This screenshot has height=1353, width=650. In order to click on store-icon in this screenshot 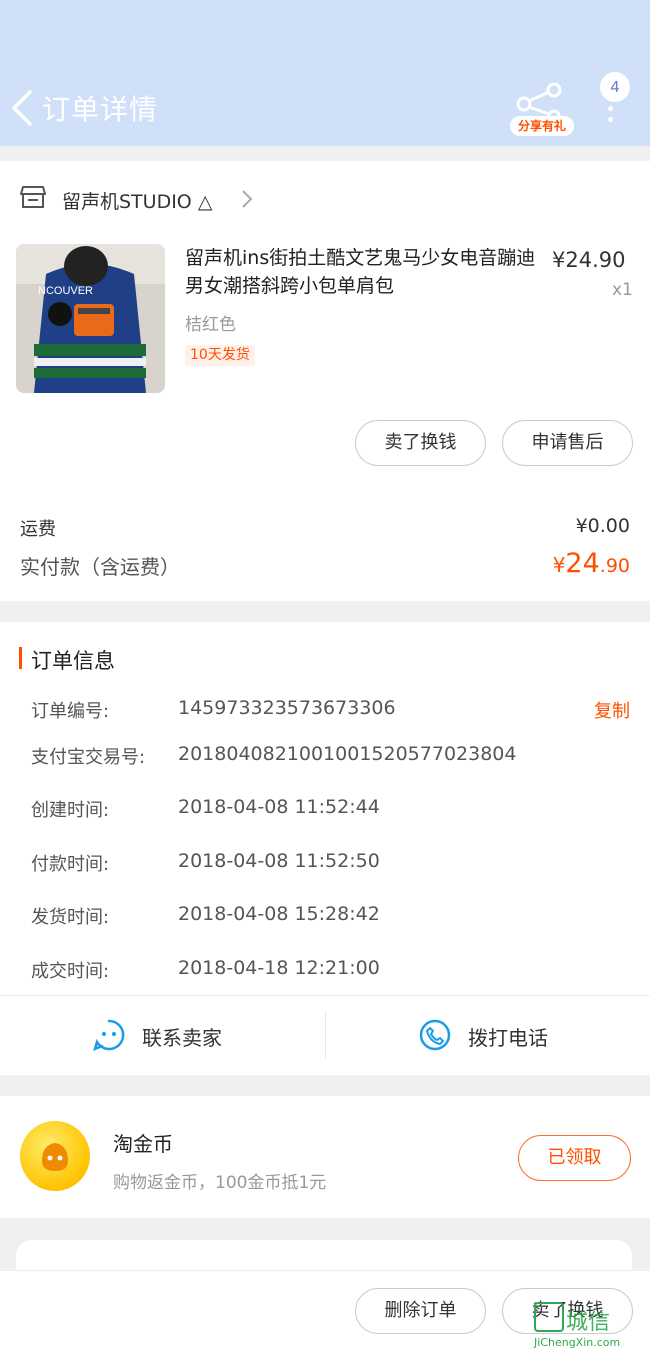, I will do `click(33, 197)`.